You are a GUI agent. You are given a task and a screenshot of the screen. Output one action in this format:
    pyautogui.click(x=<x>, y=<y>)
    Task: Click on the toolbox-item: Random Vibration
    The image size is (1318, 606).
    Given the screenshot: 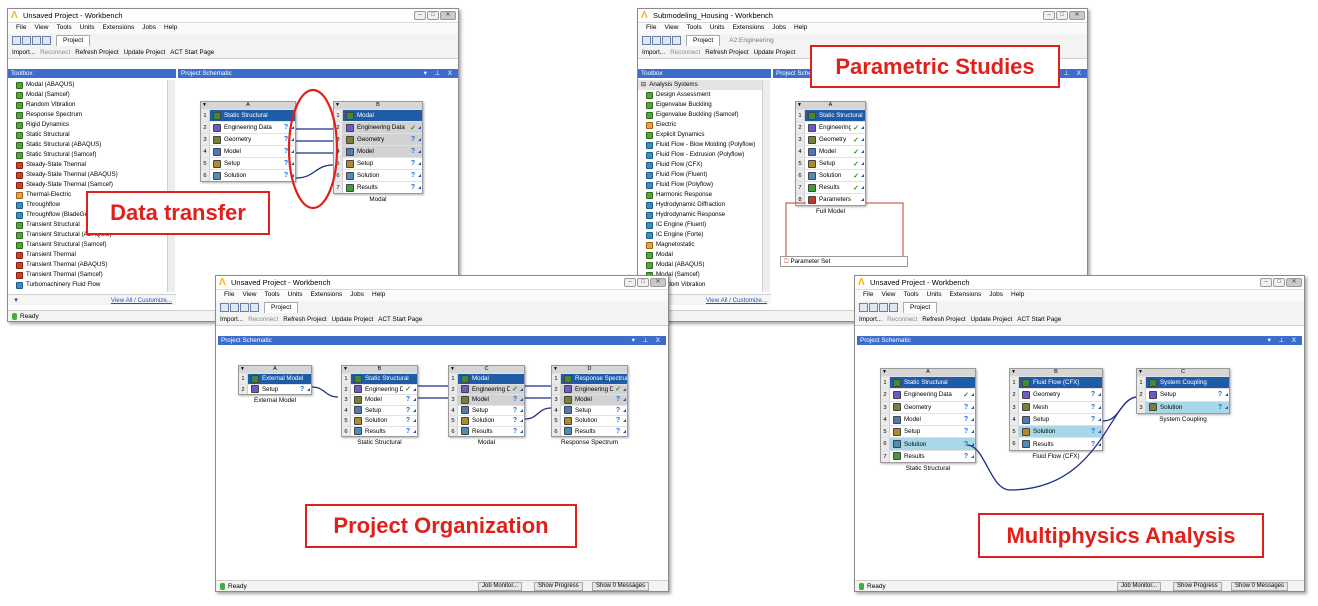 What is the action you would take?
    pyautogui.click(x=91, y=105)
    